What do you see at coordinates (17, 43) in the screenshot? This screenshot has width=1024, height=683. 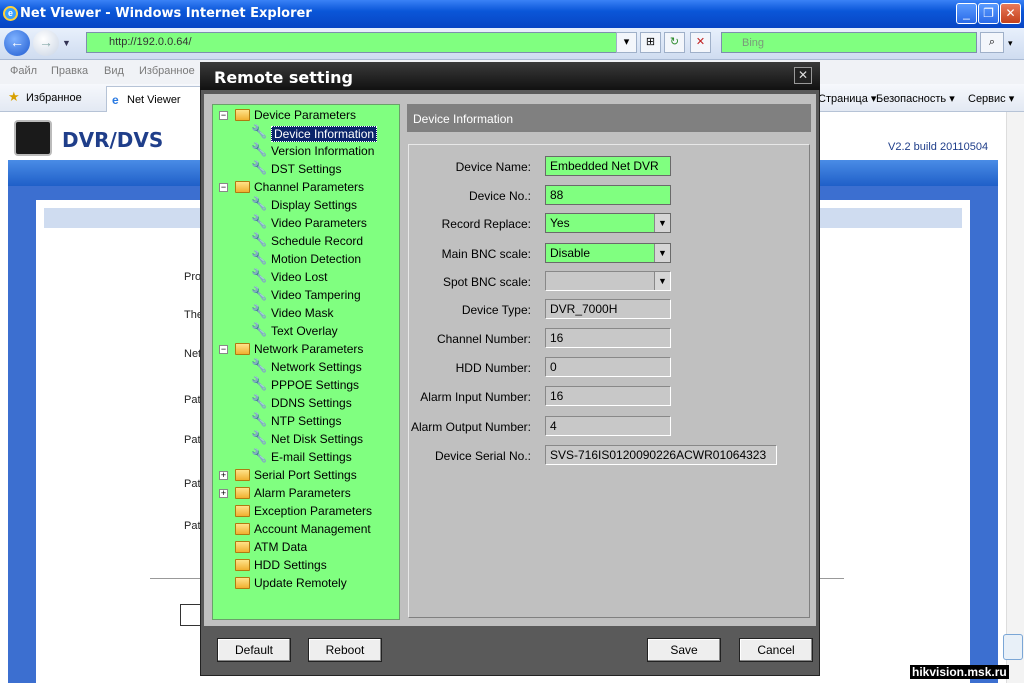 I see `back-button: ←` at bounding box center [17, 43].